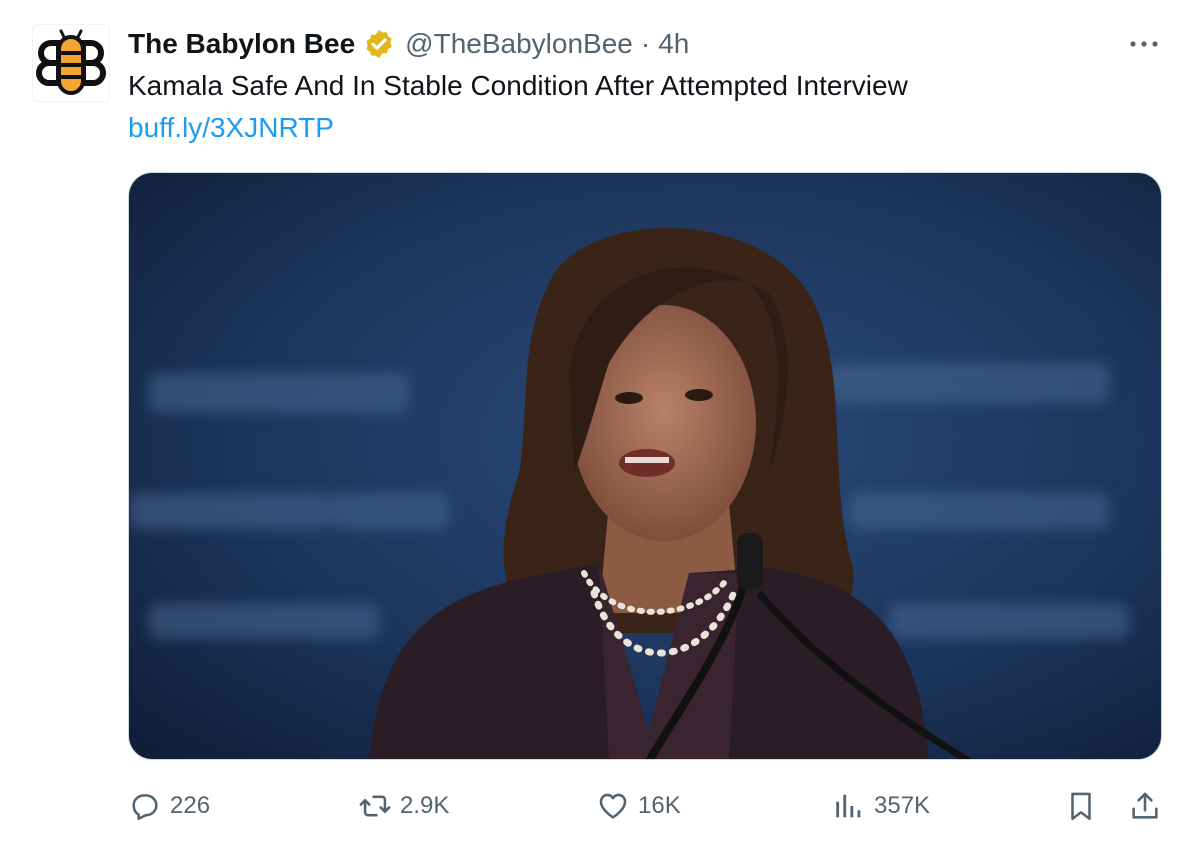 This screenshot has height=848, width=1196. I want to click on bookmark-button, so click(1081, 806).